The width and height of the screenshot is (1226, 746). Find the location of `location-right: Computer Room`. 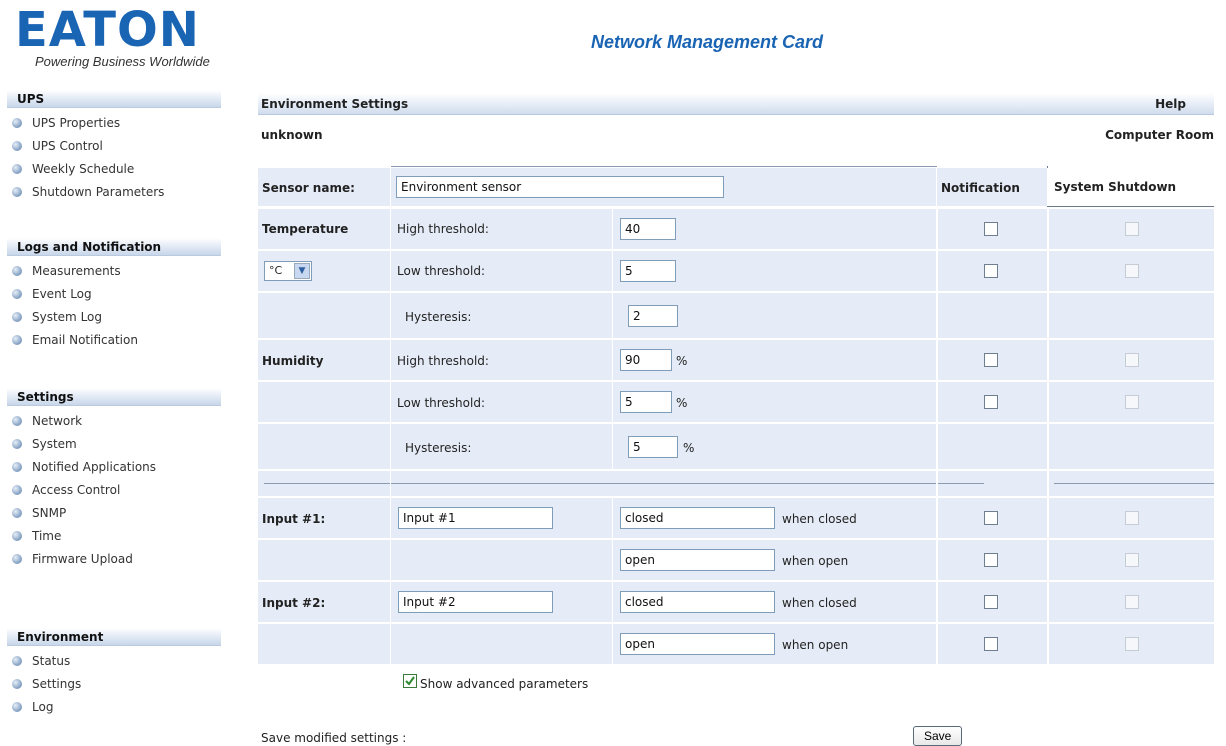

location-right: Computer Room is located at coordinates (1159, 135).